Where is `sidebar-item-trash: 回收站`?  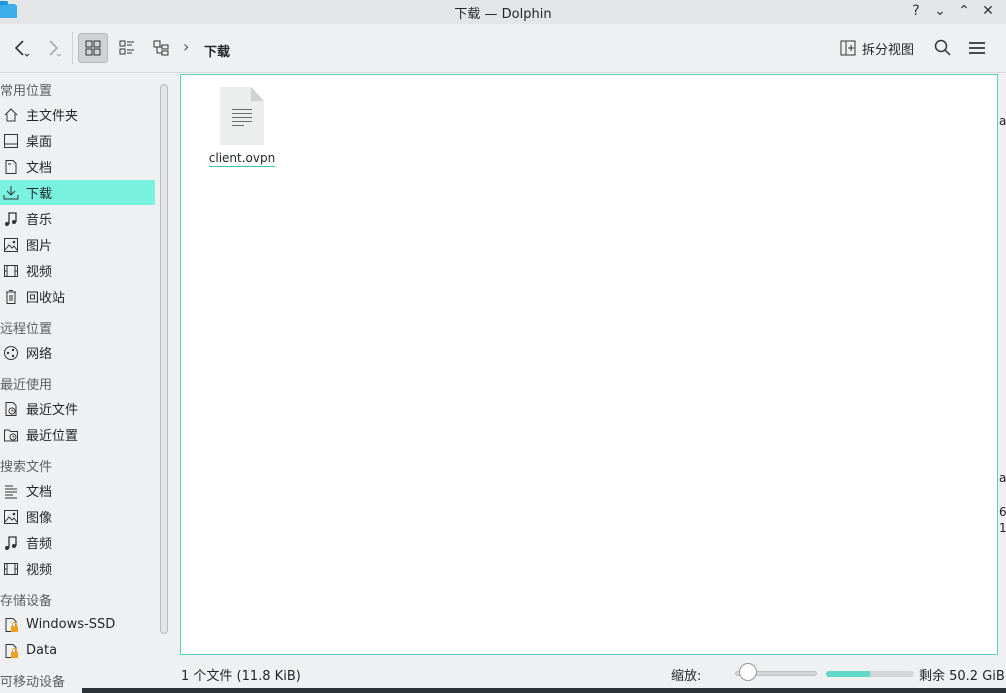
sidebar-item-trash: 回收站 is located at coordinates (77, 296).